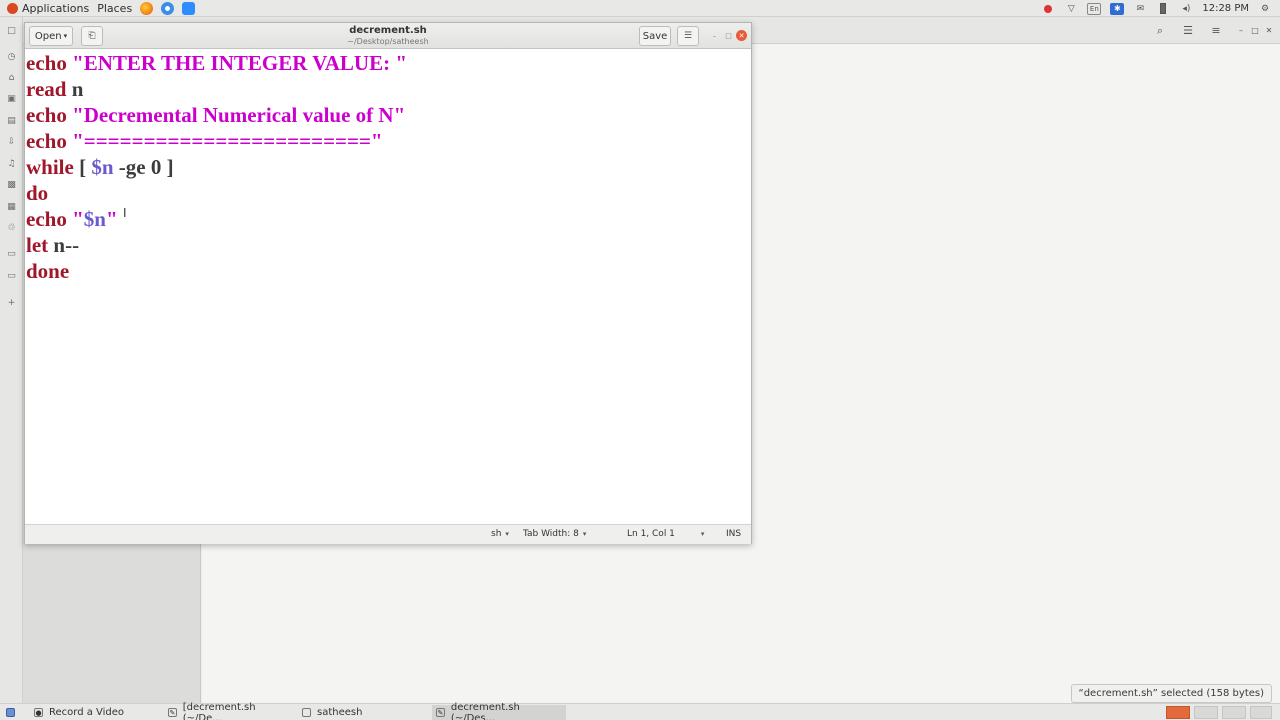  I want to click on minimize-icon: –, so click(1241, 30).